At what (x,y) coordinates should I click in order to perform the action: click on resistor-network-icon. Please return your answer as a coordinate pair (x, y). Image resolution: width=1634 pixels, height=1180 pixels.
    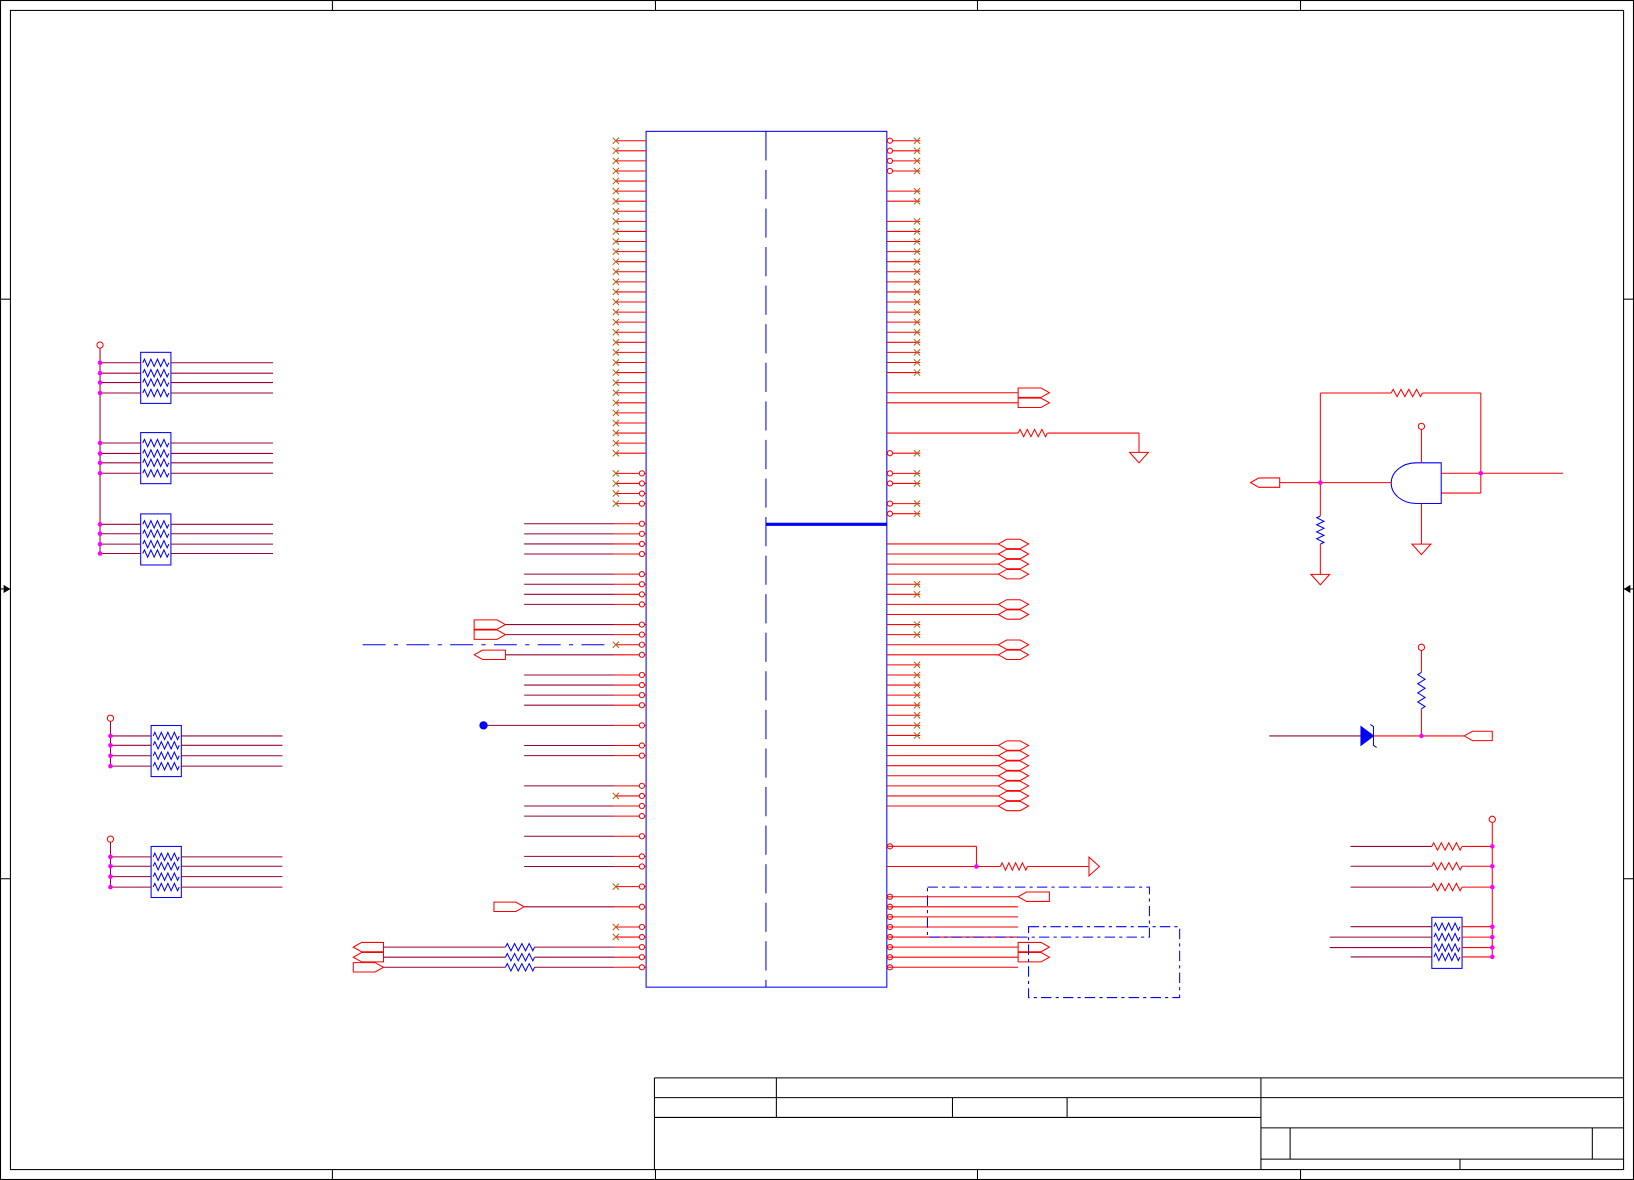
    Looking at the image, I should click on (156, 539).